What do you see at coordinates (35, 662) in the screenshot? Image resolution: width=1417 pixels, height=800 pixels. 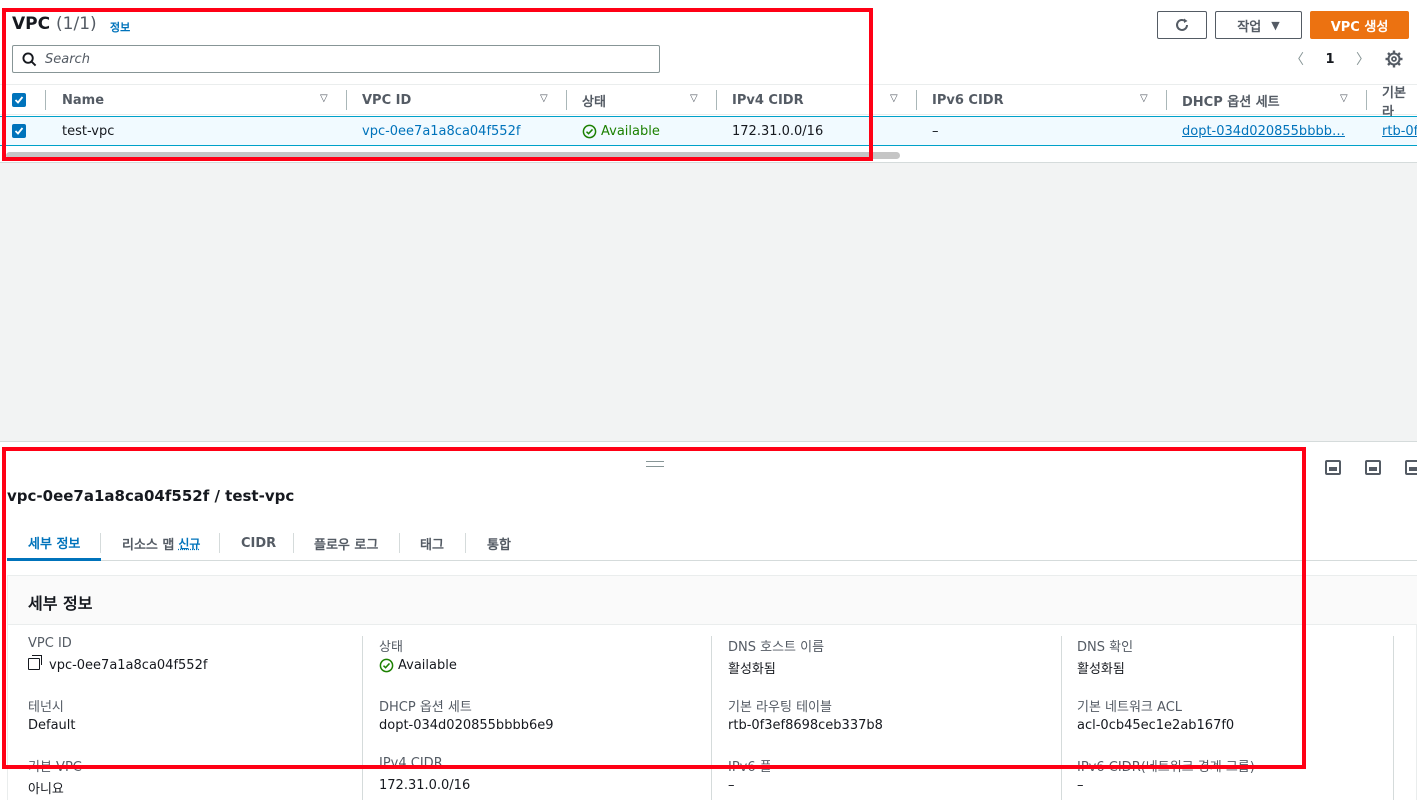 I see `copy-icon` at bounding box center [35, 662].